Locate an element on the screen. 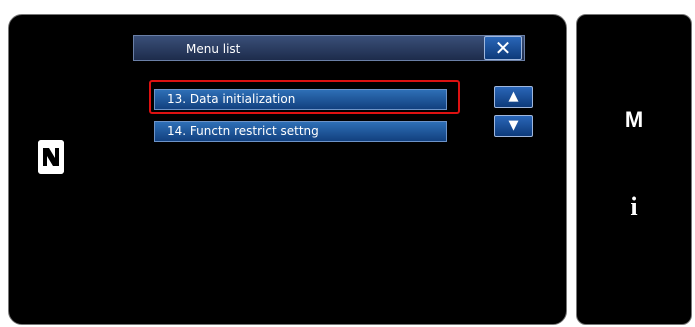 The width and height of the screenshot is (695, 327). arrow-down-icon: ▼ is located at coordinates (513, 125).